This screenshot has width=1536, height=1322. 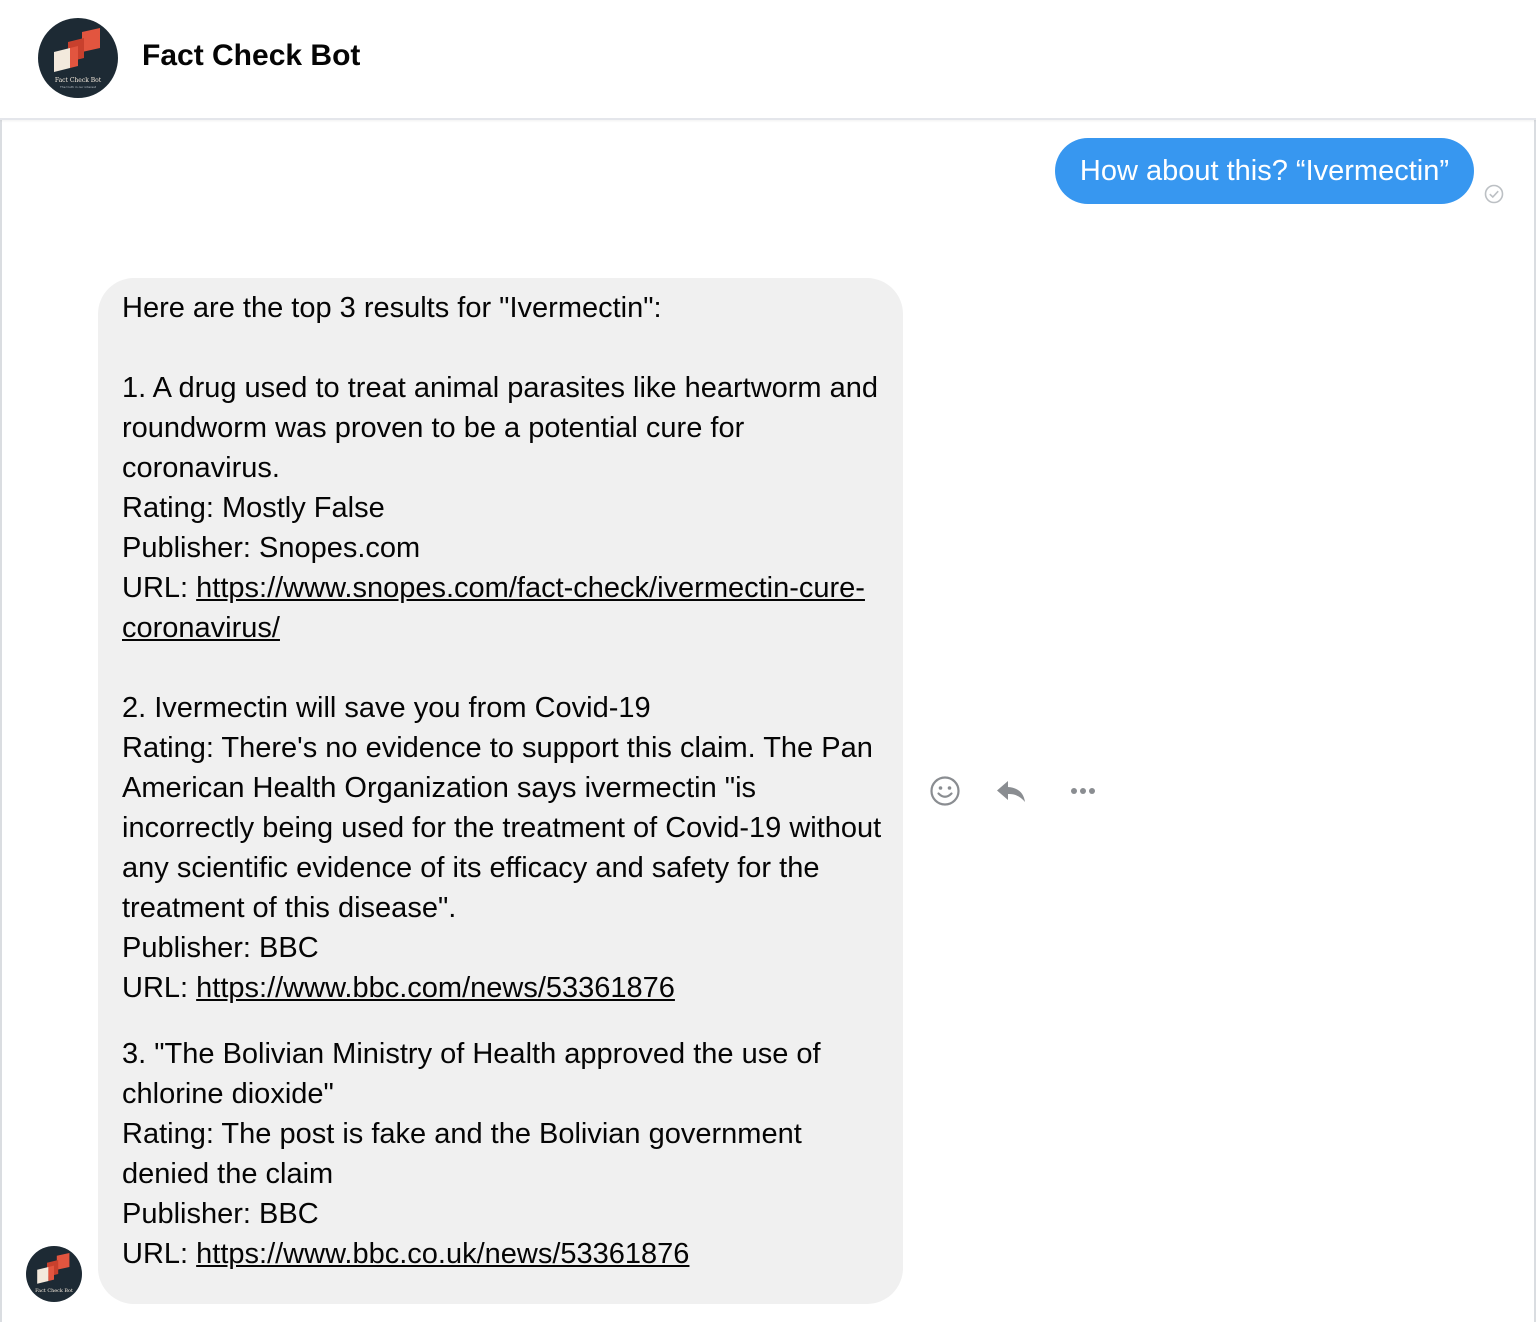 What do you see at coordinates (1011, 791) in the screenshot?
I see `reply-icon` at bounding box center [1011, 791].